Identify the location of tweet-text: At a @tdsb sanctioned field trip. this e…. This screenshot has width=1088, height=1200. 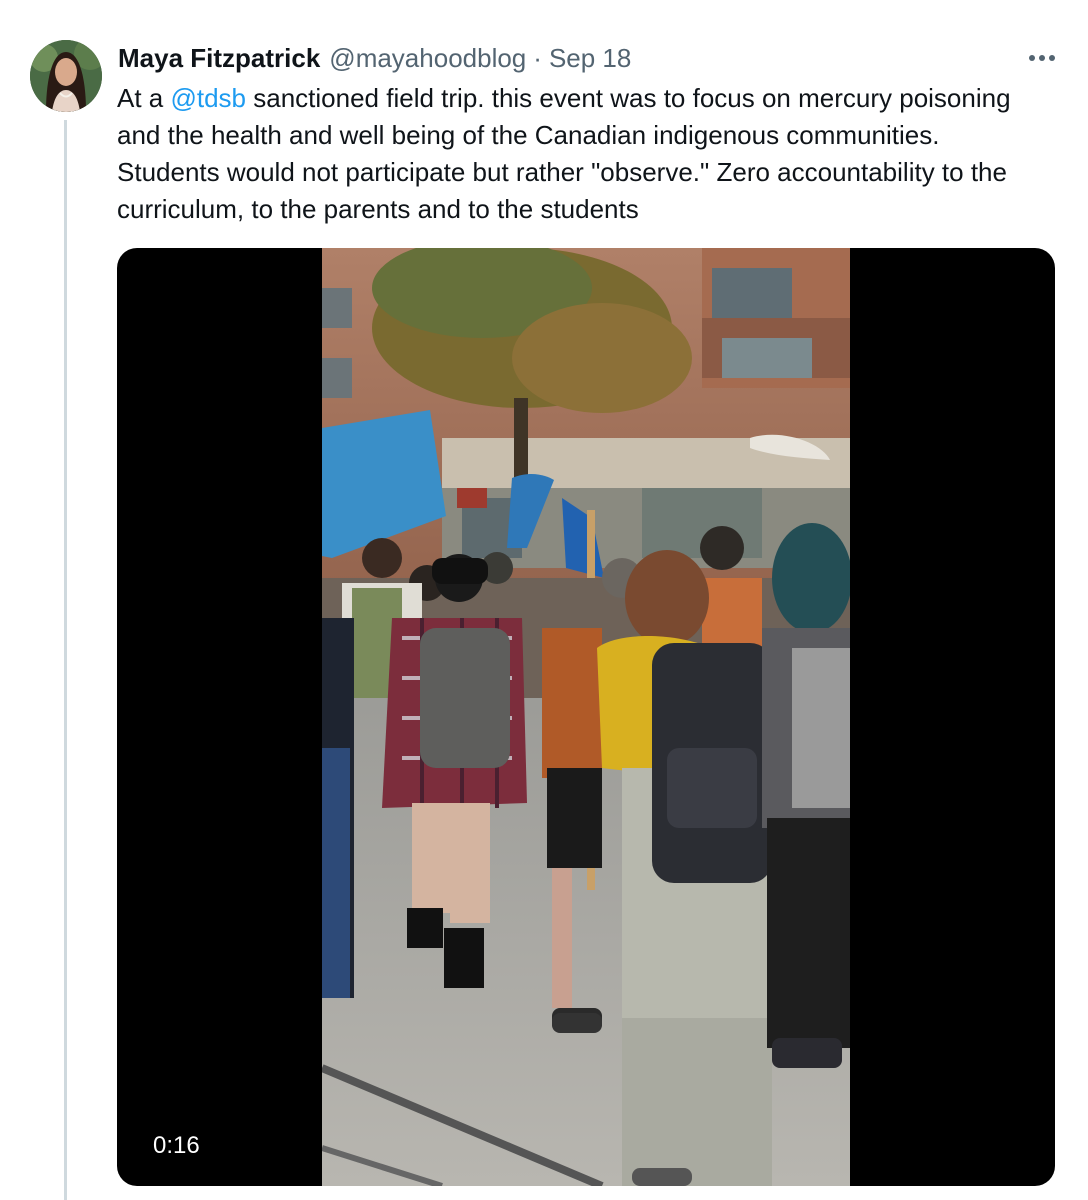
(582, 154).